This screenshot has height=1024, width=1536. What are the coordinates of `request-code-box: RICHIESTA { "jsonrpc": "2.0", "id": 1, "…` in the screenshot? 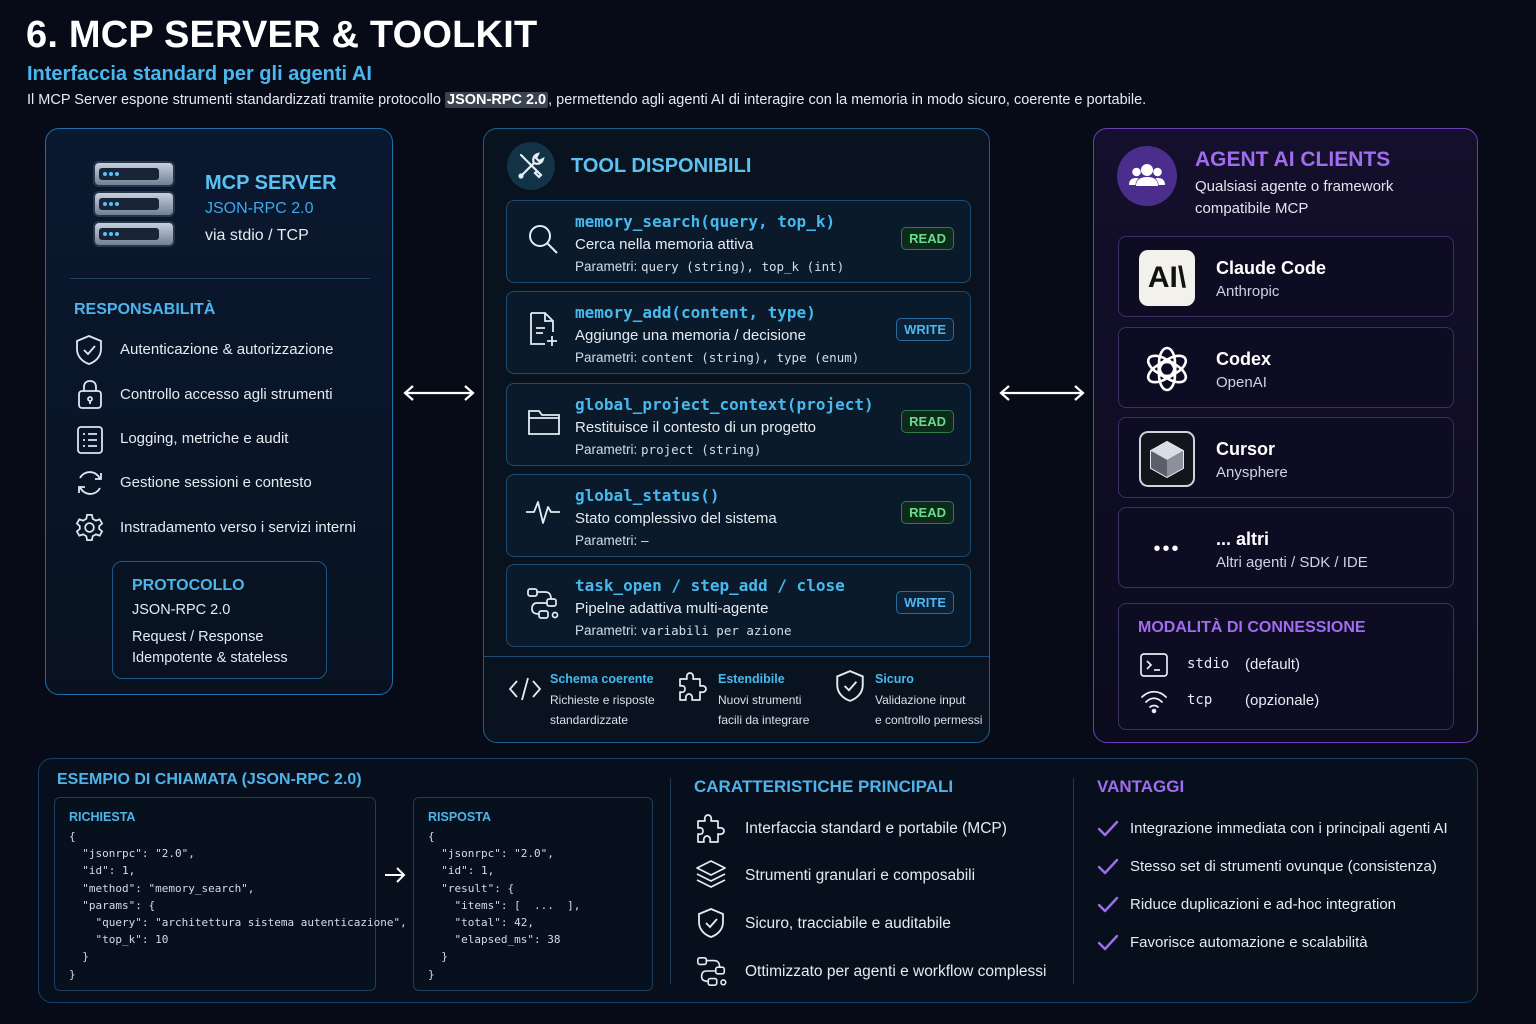 It's located at (230, 894).